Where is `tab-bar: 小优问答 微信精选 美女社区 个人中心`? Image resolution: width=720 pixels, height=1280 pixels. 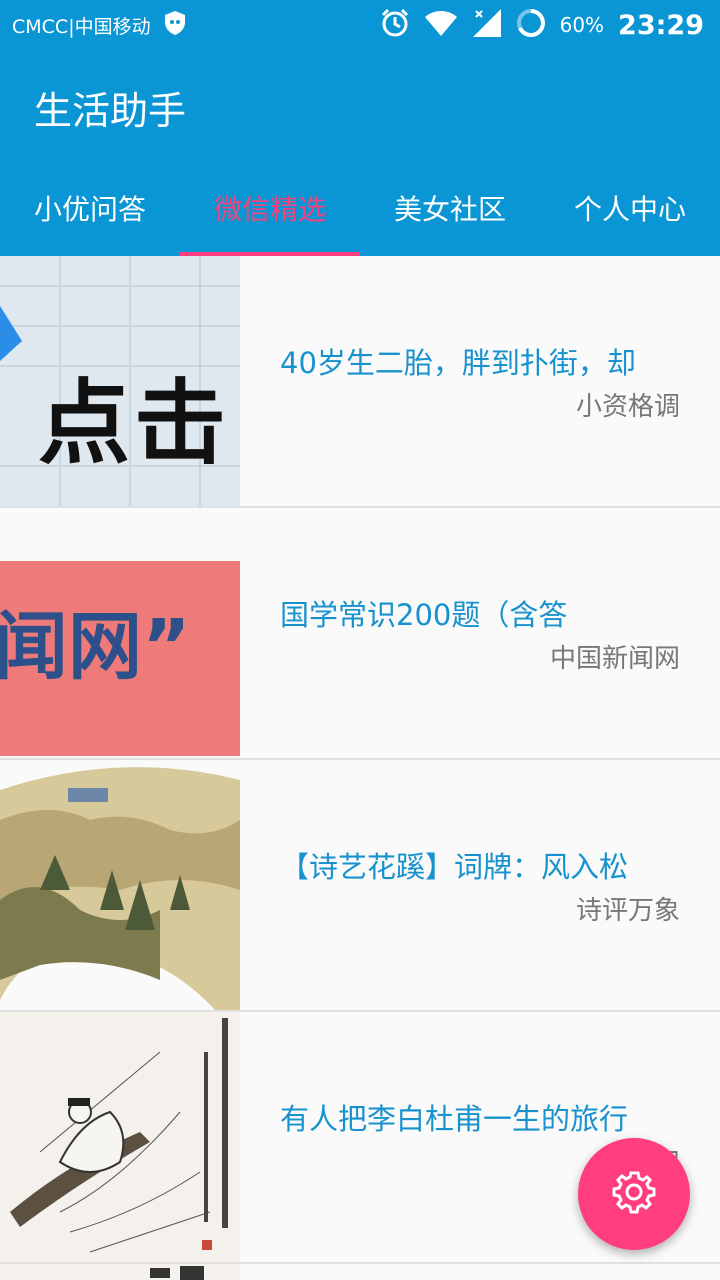
tab-bar: 小优问答 微信精选 美女社区 个人中心 is located at coordinates (360, 208).